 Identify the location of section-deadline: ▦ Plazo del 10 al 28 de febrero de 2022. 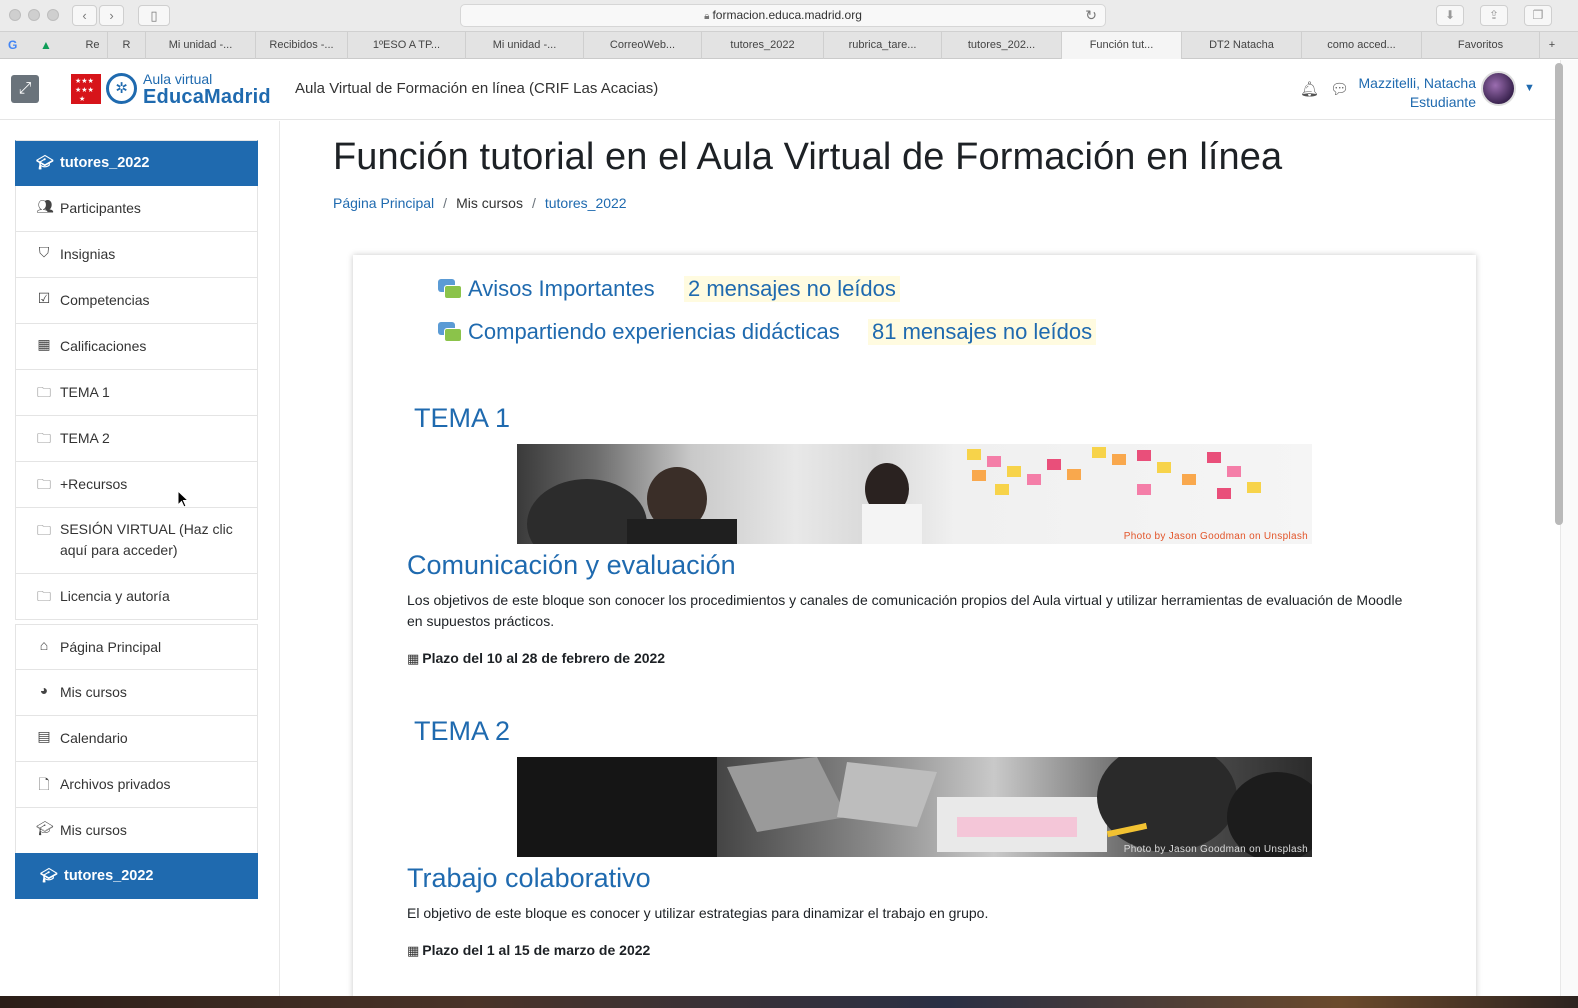
(536, 658).